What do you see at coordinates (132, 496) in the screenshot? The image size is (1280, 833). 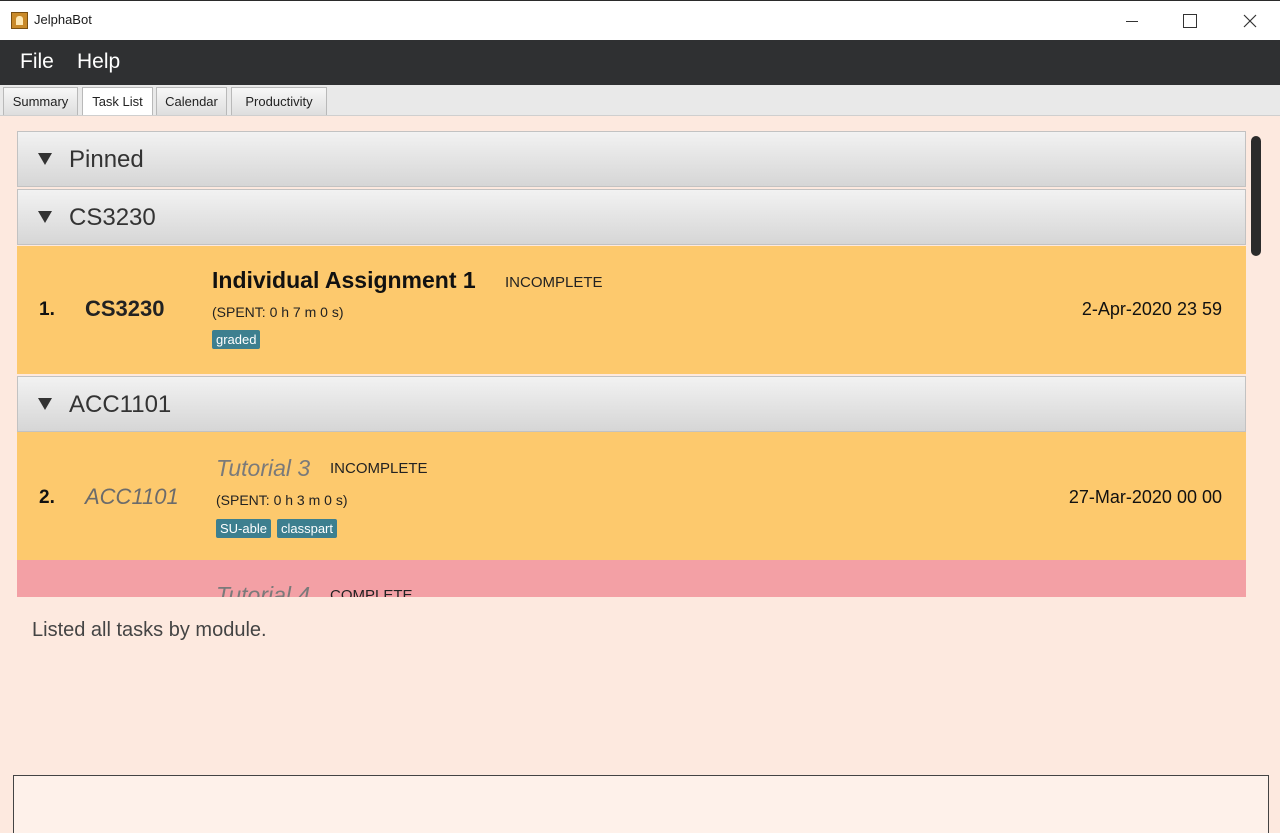 I see `task-module: ACC1101` at bounding box center [132, 496].